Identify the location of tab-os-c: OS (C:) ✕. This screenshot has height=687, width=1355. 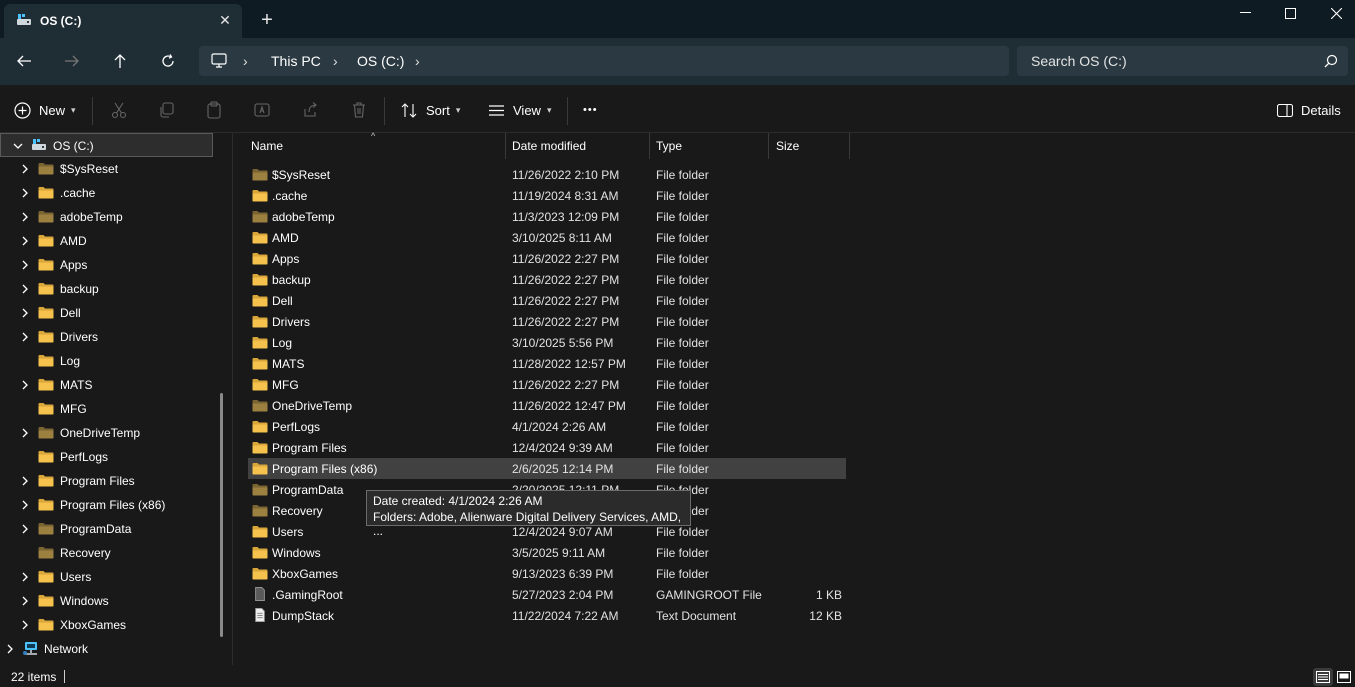
(123, 21).